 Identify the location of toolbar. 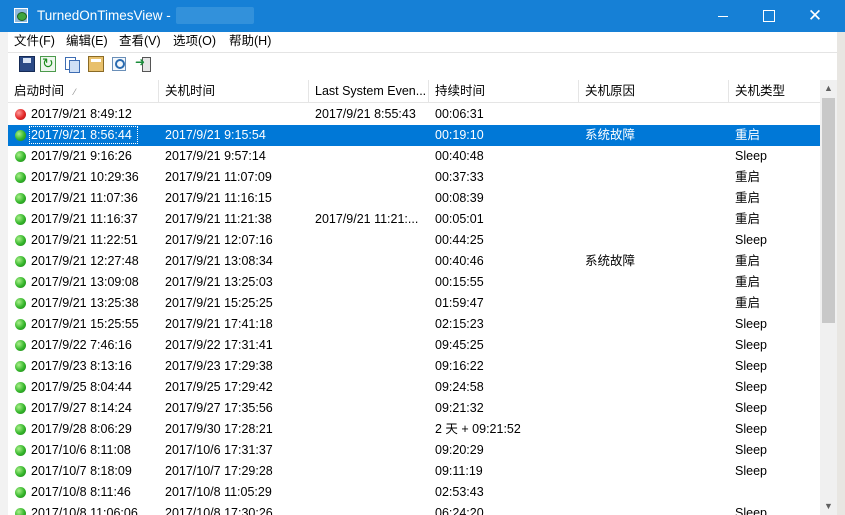
(422, 65).